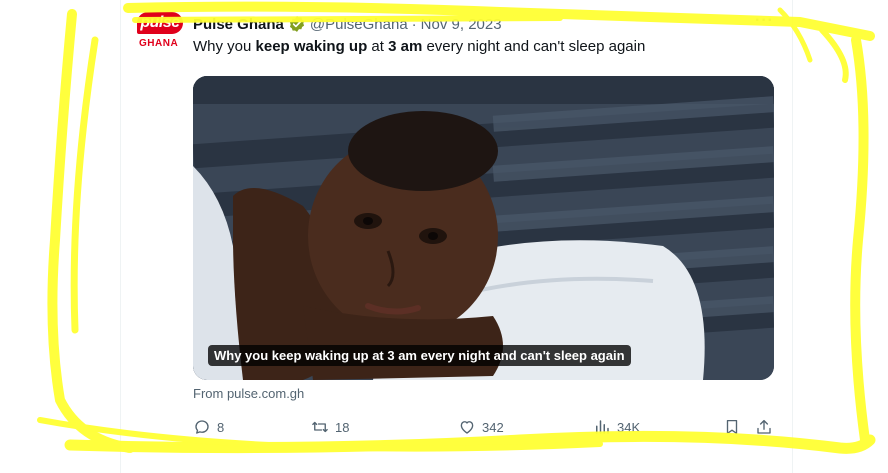 The image size is (888, 473). I want to click on like-count: 342, so click(493, 427).